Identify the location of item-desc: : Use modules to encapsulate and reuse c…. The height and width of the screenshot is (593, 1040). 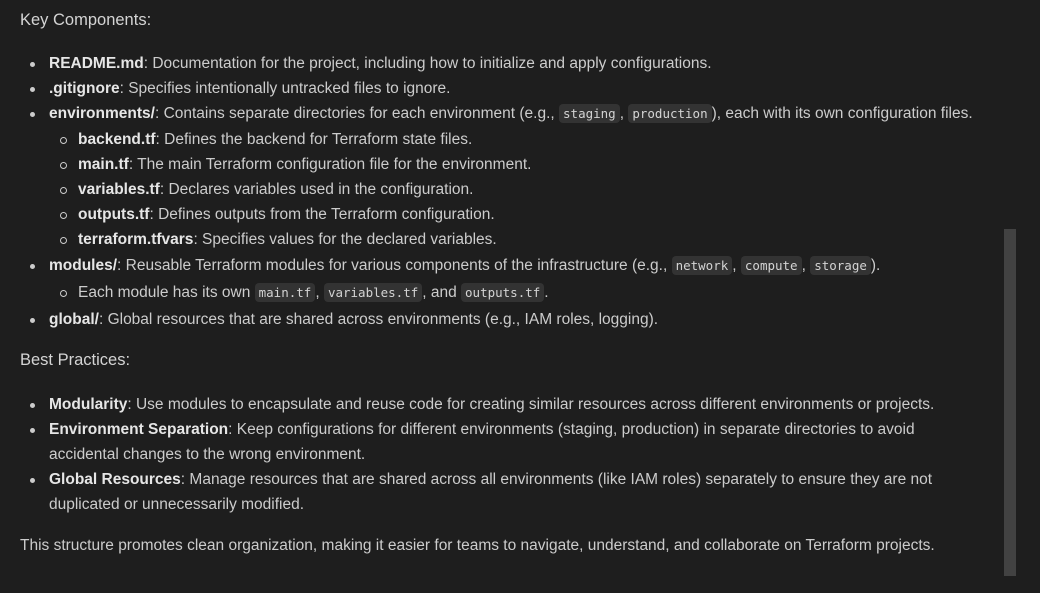
(531, 404).